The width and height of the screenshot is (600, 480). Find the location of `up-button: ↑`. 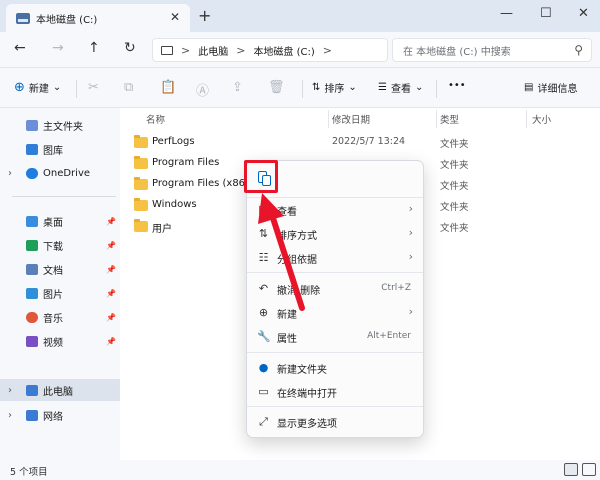

up-button: ↑ is located at coordinates (94, 48).